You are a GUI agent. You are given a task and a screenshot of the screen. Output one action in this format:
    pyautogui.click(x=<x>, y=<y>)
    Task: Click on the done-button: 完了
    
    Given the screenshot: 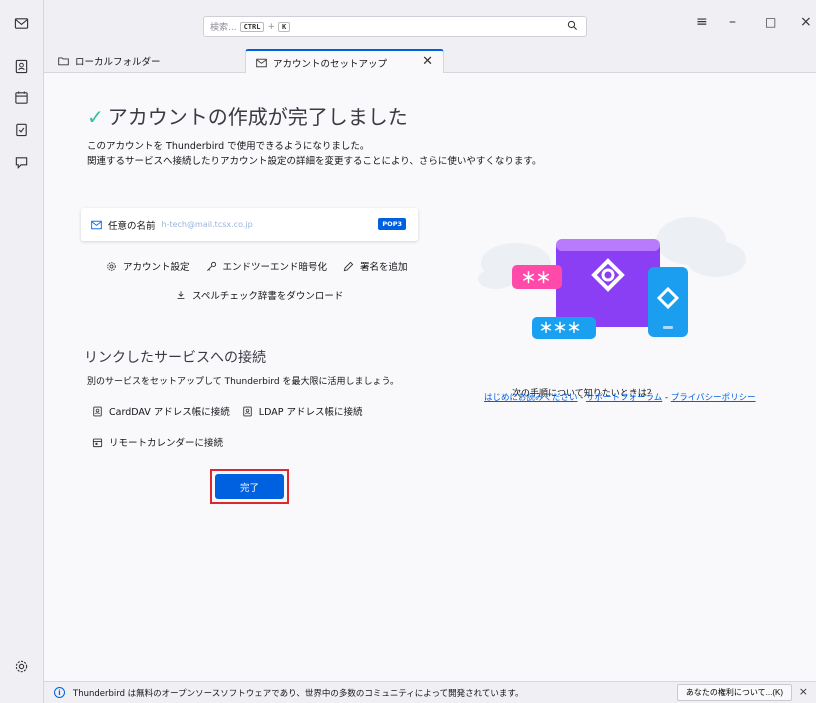 What is the action you would take?
    pyautogui.click(x=249, y=486)
    